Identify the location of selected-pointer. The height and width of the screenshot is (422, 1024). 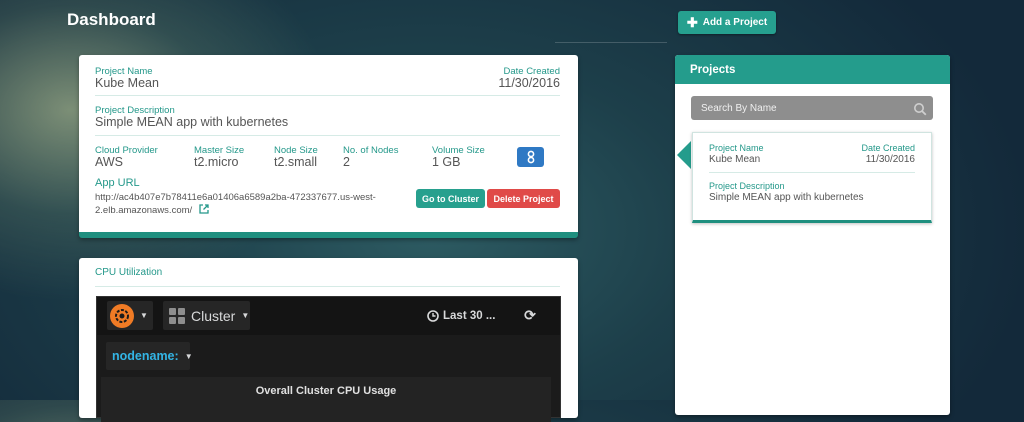
(684, 155).